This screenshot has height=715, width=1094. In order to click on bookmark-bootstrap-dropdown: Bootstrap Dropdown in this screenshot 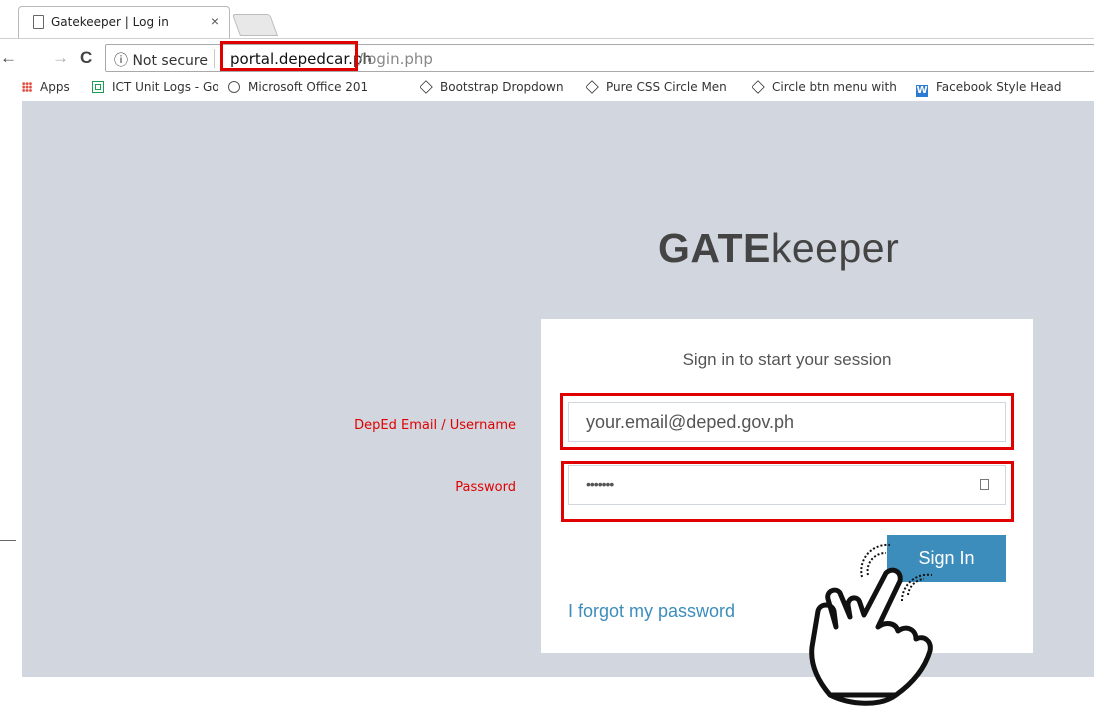, I will do `click(496, 87)`.